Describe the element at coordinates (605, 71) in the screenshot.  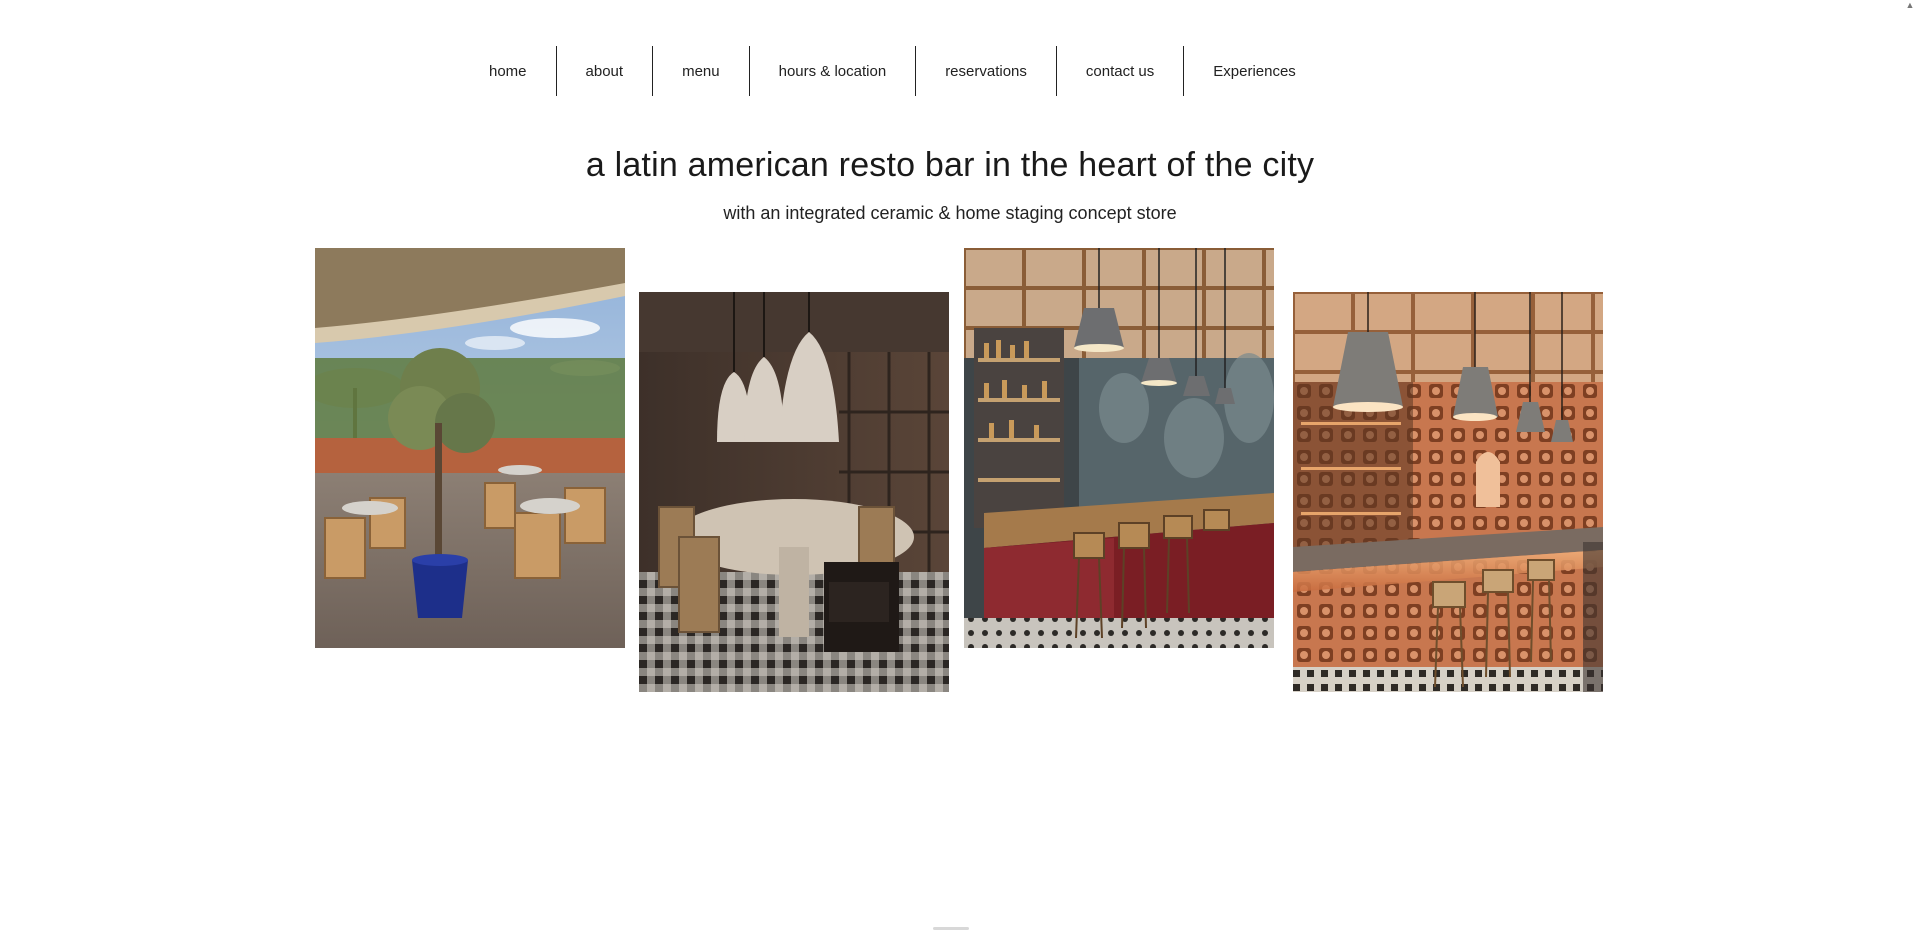
I see `nav-item-about: about` at that location.